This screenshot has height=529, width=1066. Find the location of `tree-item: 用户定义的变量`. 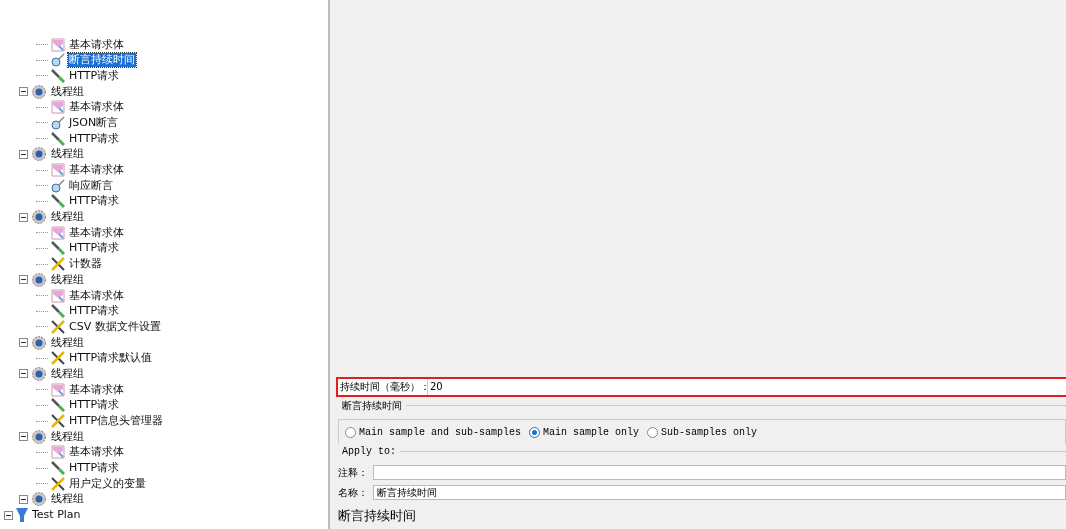

tree-item: 用户定义的变量 is located at coordinates (107, 483).